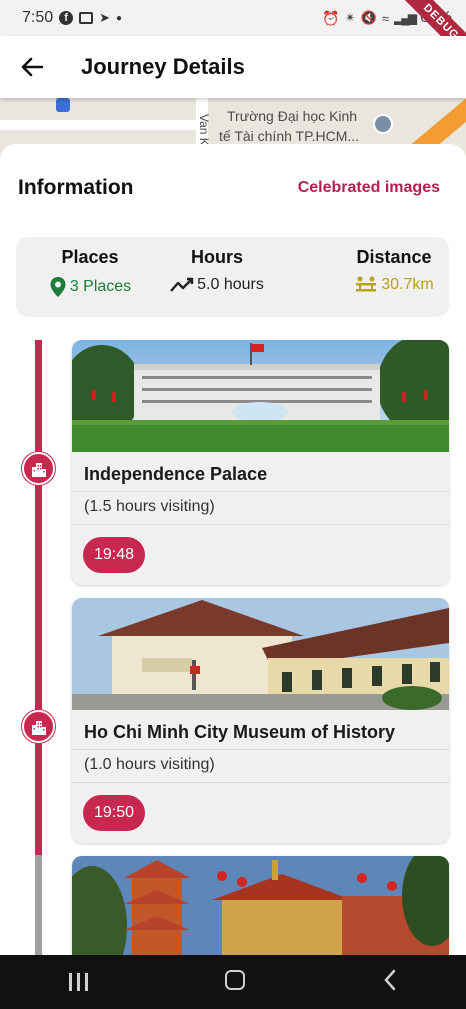  I want to click on timeline-line-active, so click(38, 597).